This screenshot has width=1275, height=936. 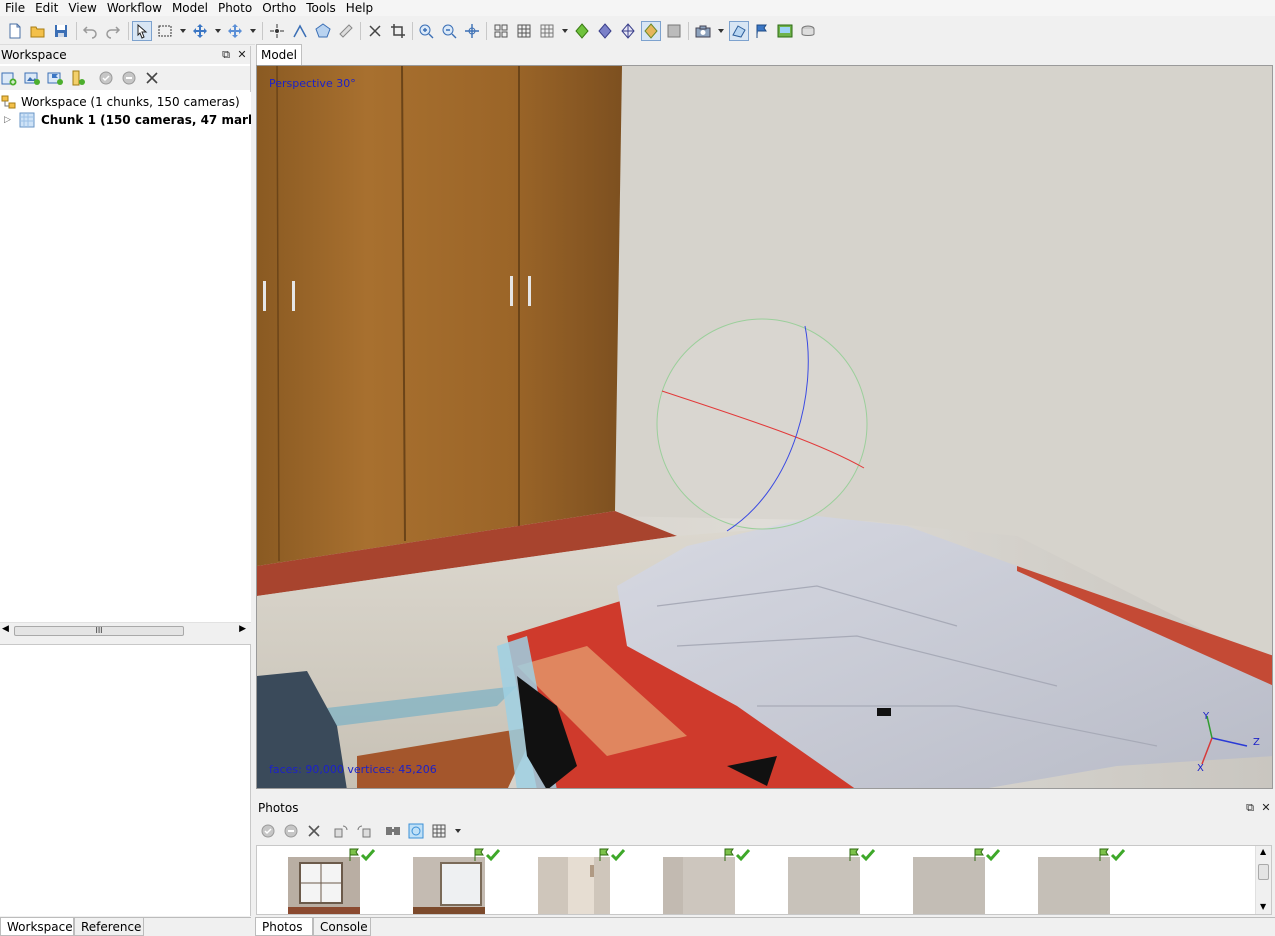 I want to click on tab-console: Console, so click(x=342, y=927).